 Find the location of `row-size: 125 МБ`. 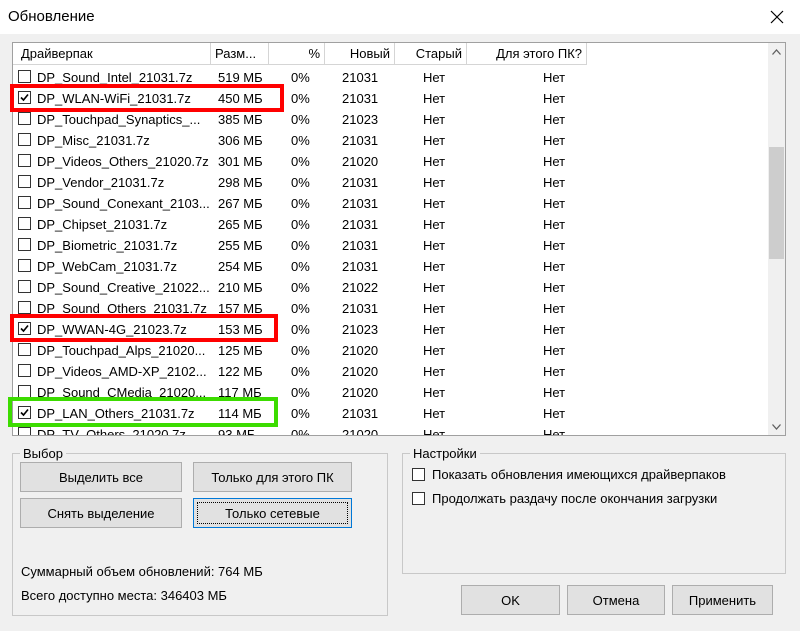

row-size: 125 МБ is located at coordinates (240, 350).